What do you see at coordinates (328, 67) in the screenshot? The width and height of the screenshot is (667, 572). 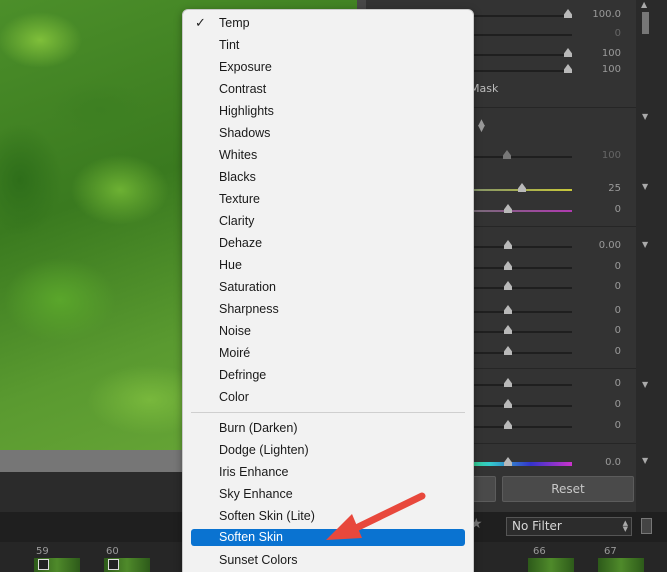 I see `menu-item-exposure: Exposure` at bounding box center [328, 67].